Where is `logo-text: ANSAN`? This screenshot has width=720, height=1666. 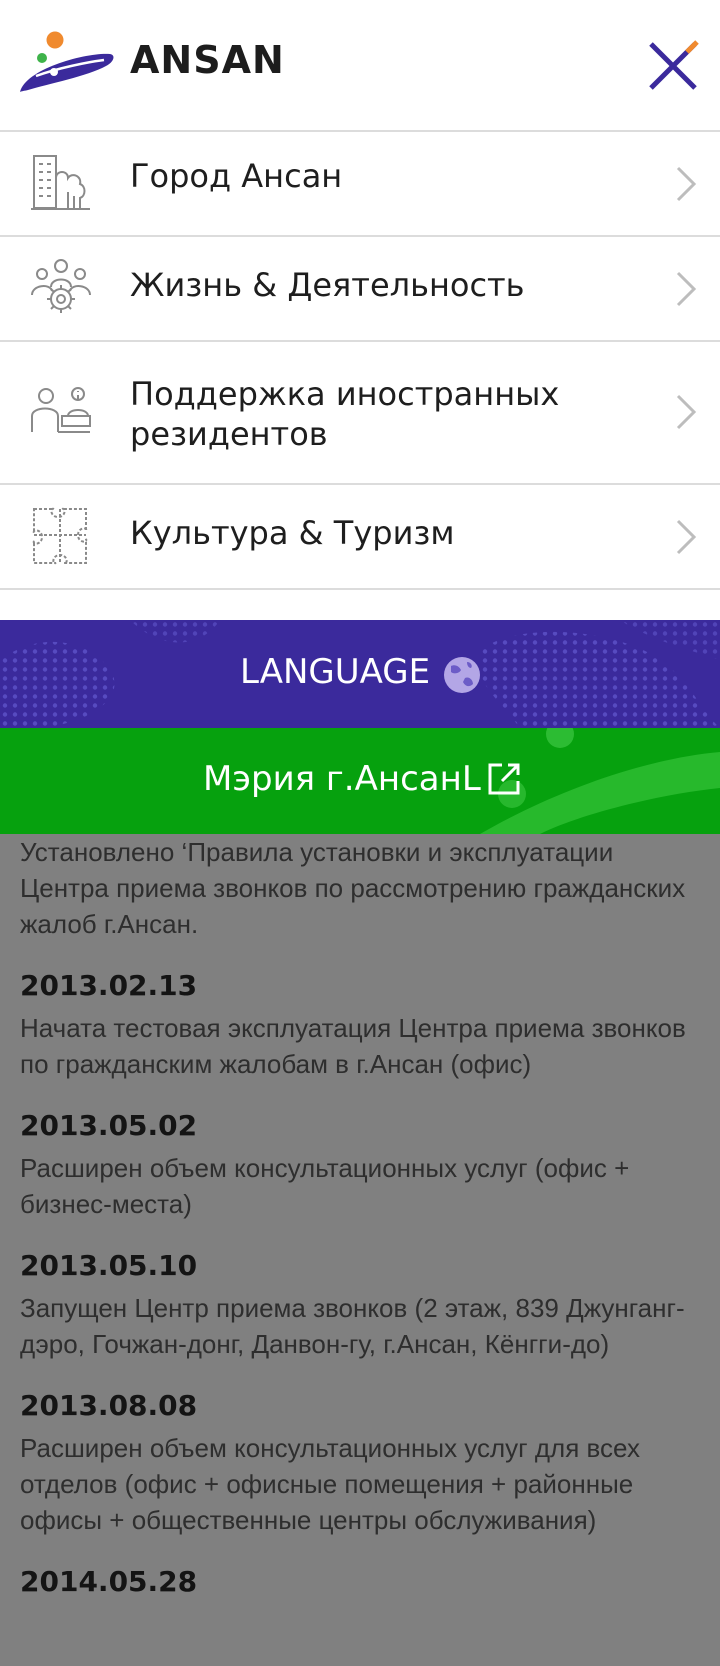
logo-text: ANSAN is located at coordinates (207, 60).